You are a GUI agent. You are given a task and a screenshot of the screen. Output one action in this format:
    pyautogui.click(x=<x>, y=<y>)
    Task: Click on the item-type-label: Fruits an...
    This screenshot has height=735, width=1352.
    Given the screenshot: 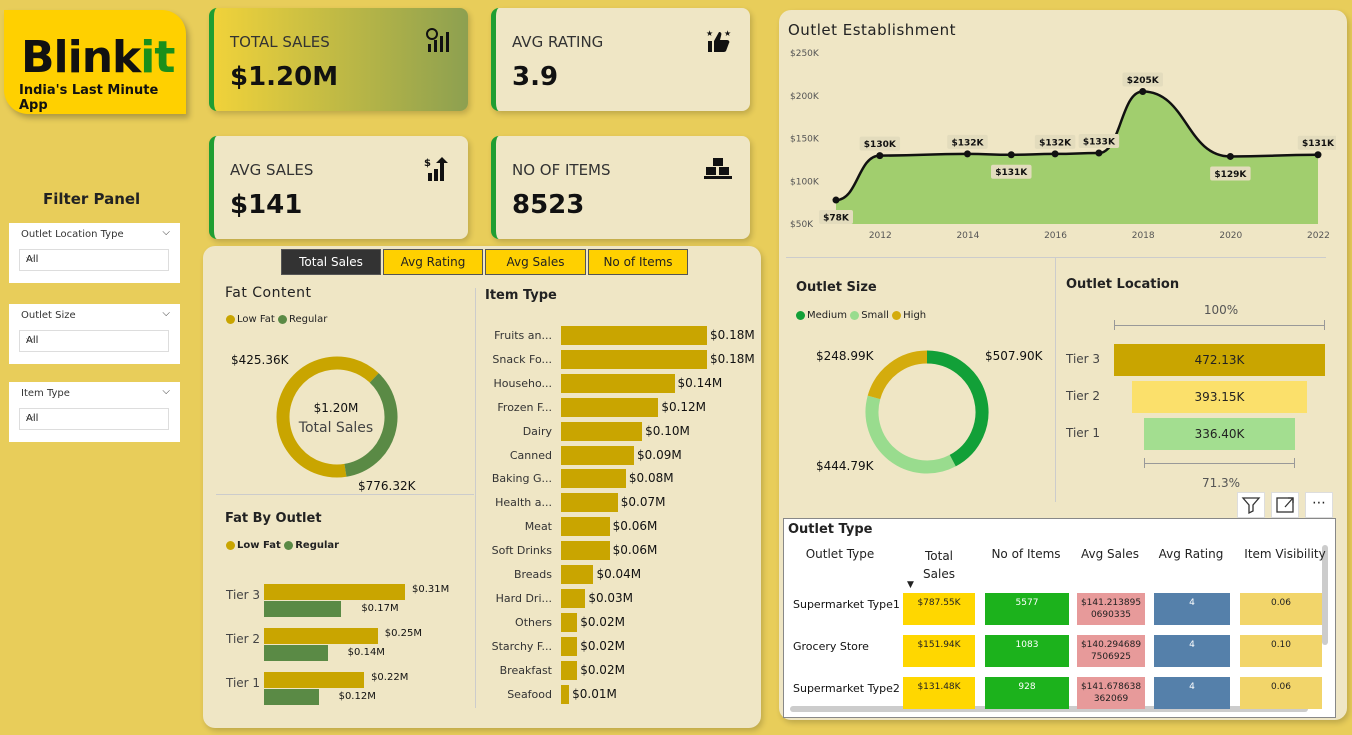 What is the action you would take?
    pyautogui.click(x=523, y=335)
    